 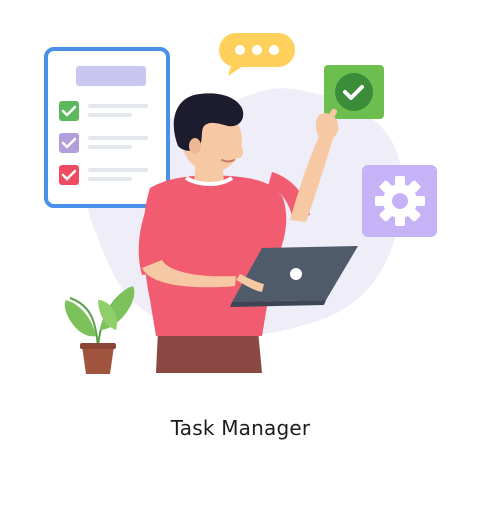 I want to click on gear-icon, so click(x=399, y=201).